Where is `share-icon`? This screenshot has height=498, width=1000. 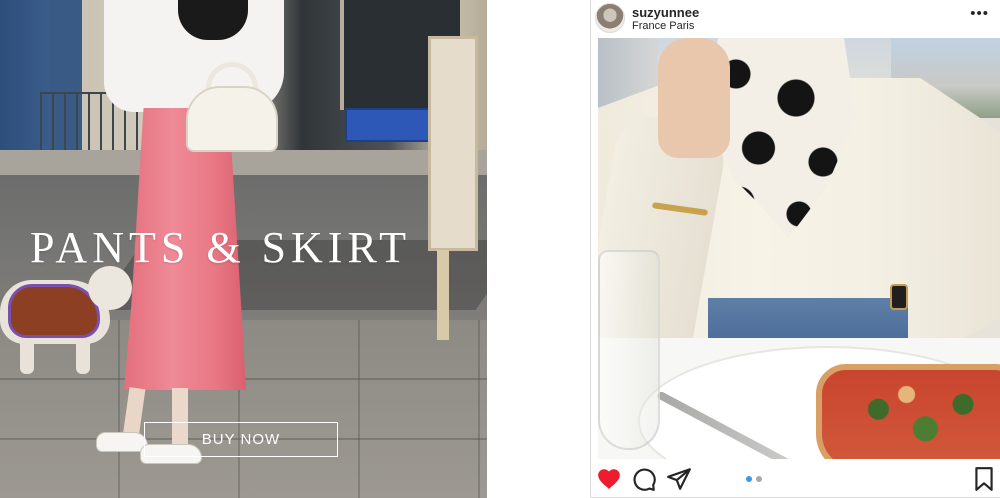
share-icon is located at coordinates (679, 479).